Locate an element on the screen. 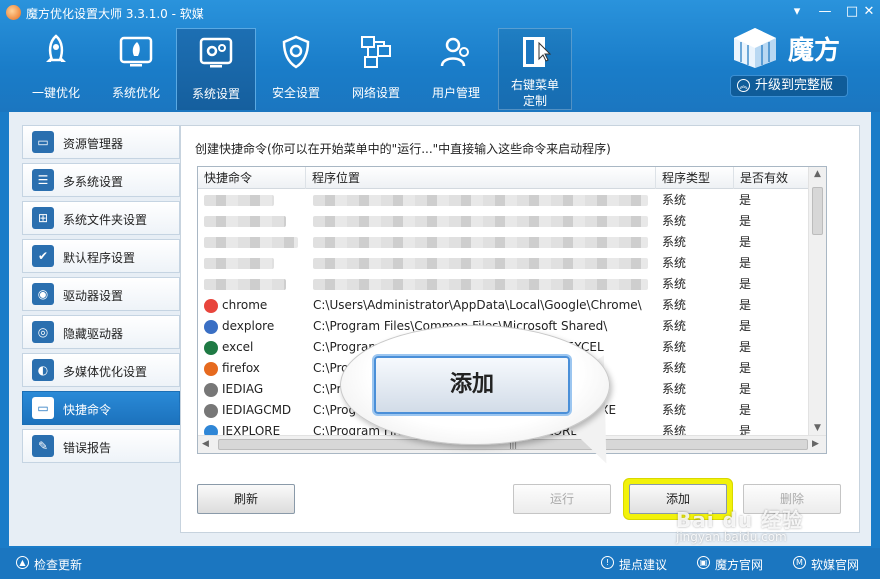 Image resolution: width=880 pixels, height=579 pixels. feedback-link: ! 提点建议 is located at coordinates (634, 564).